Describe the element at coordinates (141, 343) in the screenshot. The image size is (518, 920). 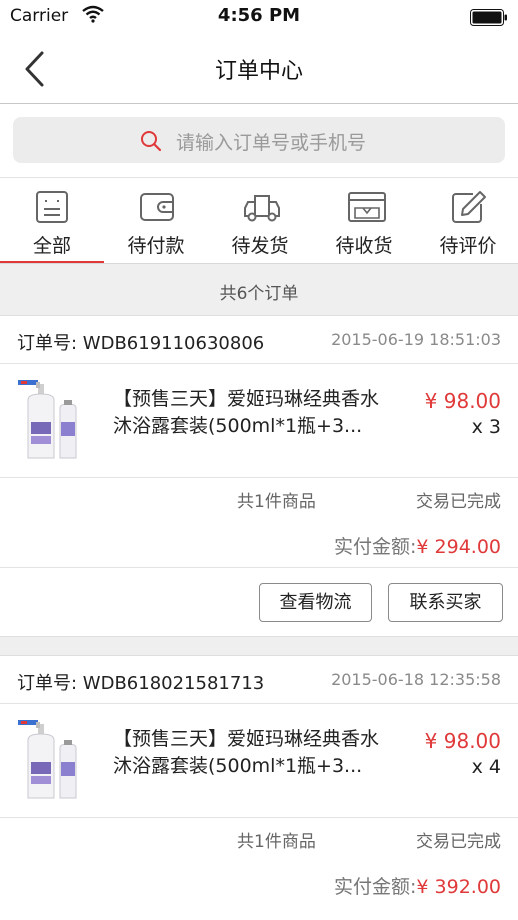
I see `order-number: 订单号: WDB619110630806` at that location.